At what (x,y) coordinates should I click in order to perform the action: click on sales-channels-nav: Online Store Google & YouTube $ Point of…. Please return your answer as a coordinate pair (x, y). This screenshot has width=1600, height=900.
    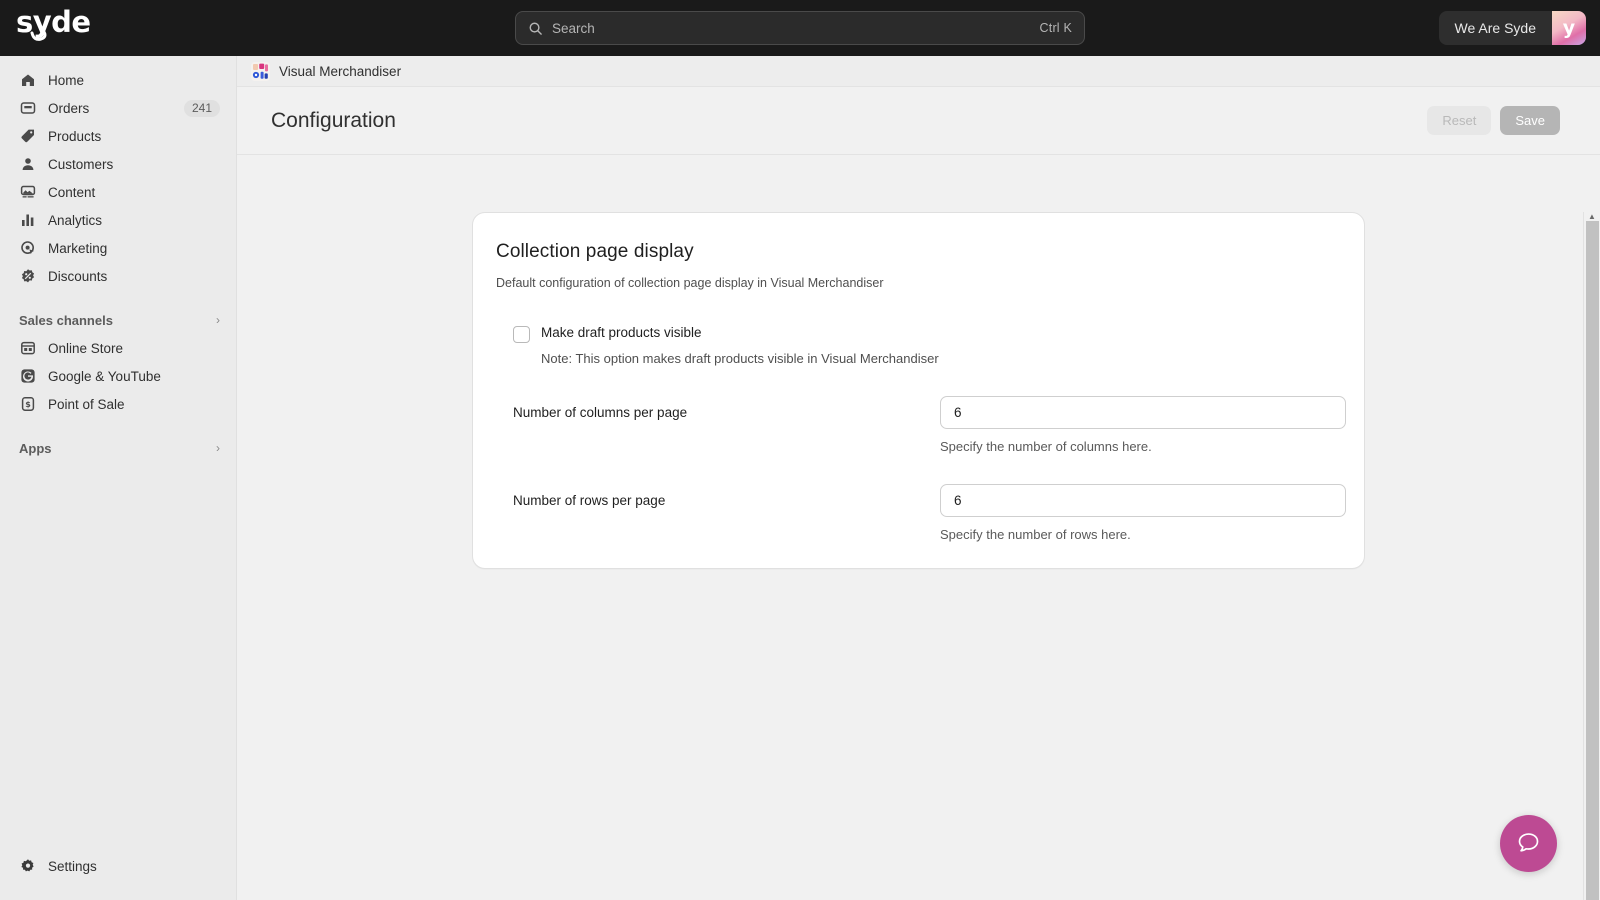
    Looking at the image, I should click on (118, 376).